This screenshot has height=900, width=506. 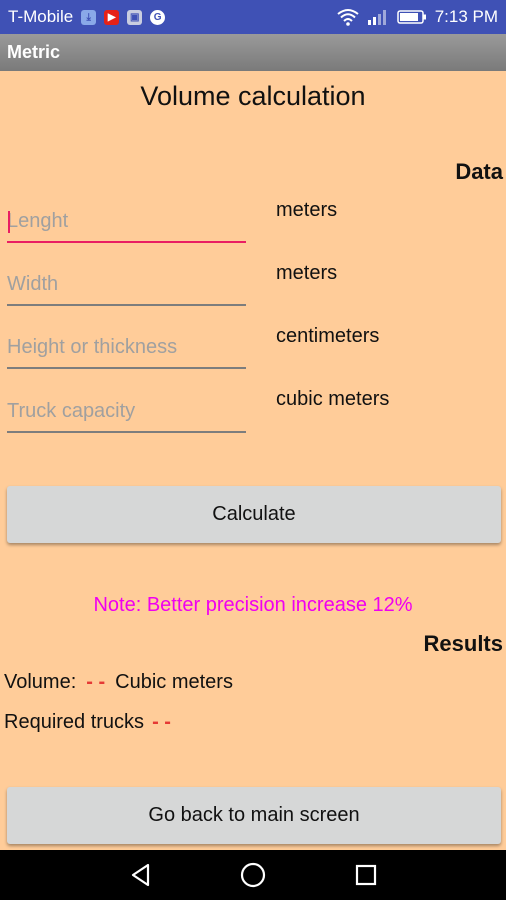 What do you see at coordinates (40, 682) in the screenshot?
I see `volume-label: Volume:` at bounding box center [40, 682].